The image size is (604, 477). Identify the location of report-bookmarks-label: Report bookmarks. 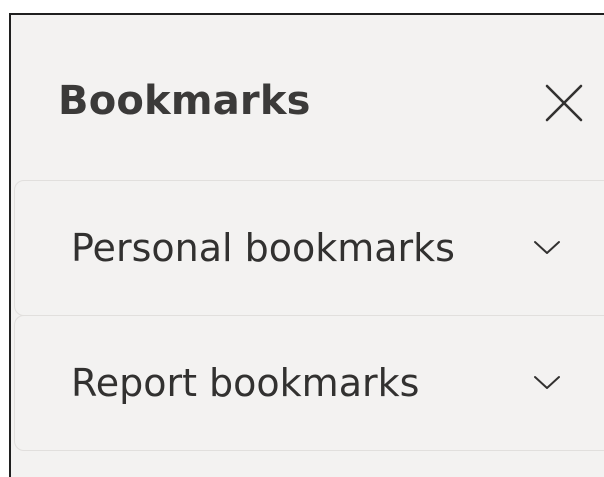
(245, 383).